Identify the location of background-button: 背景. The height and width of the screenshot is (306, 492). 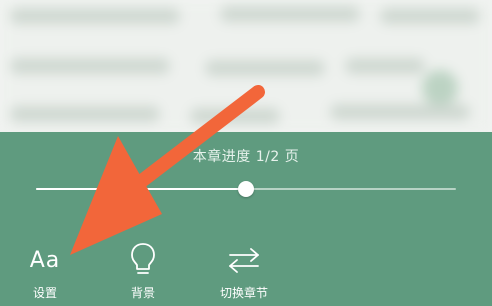
(143, 270).